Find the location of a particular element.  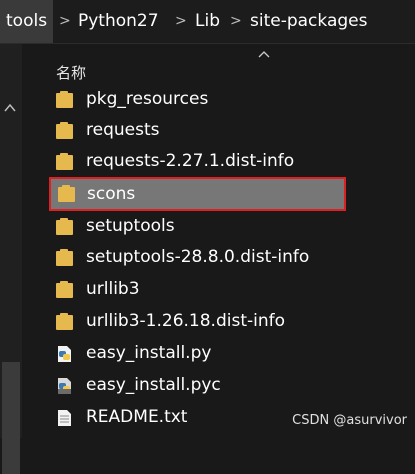

list-item-folder: urllib3-1.26.18.dist-info is located at coordinates (193, 322).